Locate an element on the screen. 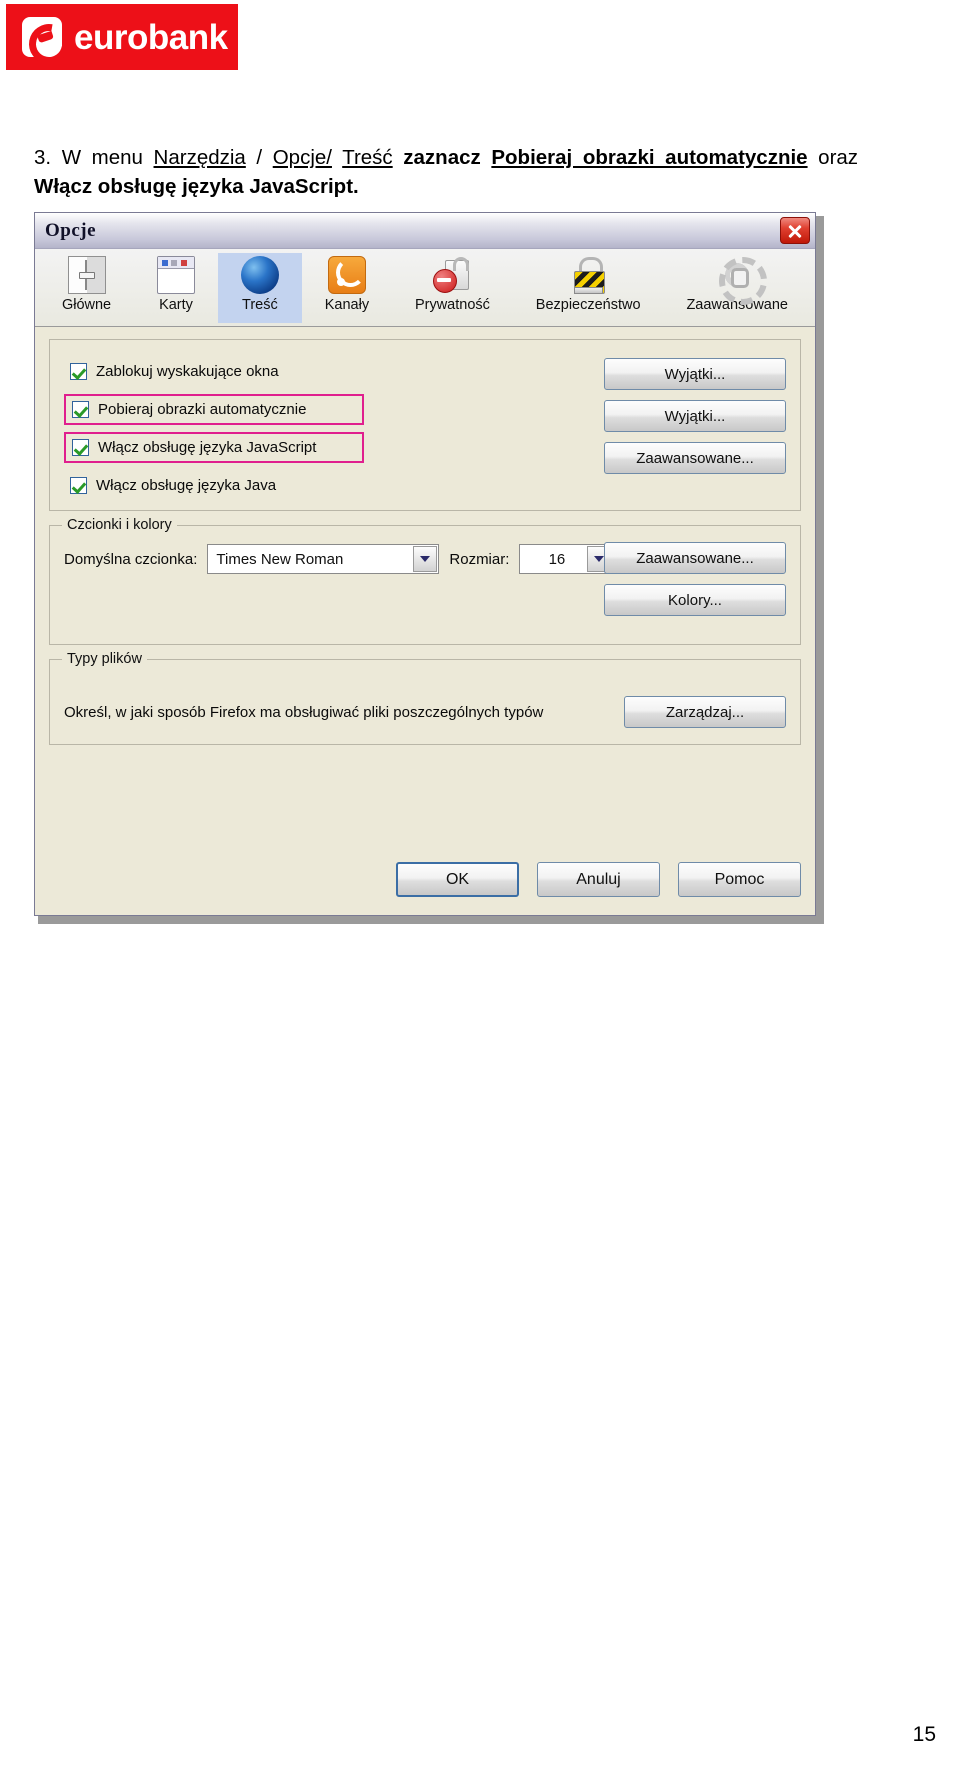  file-types-legend: Typy plików is located at coordinates (104, 659).